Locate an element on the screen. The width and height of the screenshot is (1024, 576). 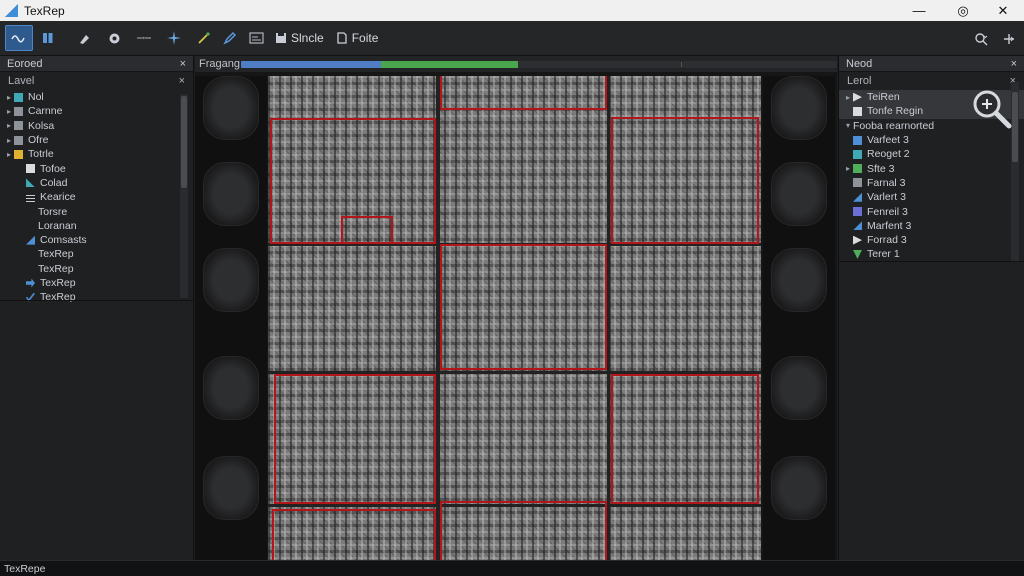
right-tree-item: Terer 1 is located at coordinates (931, 254).